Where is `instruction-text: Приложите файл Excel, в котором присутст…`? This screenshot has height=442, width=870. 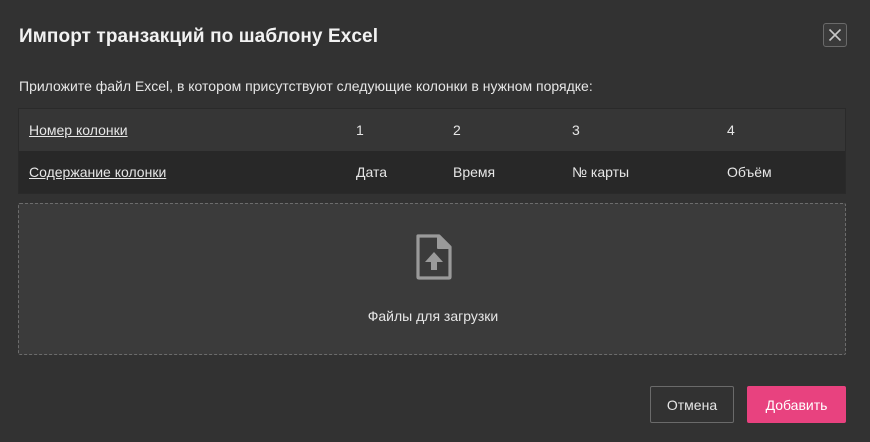
instruction-text: Приложите файл Excel, в котором присутст… is located at coordinates (306, 86).